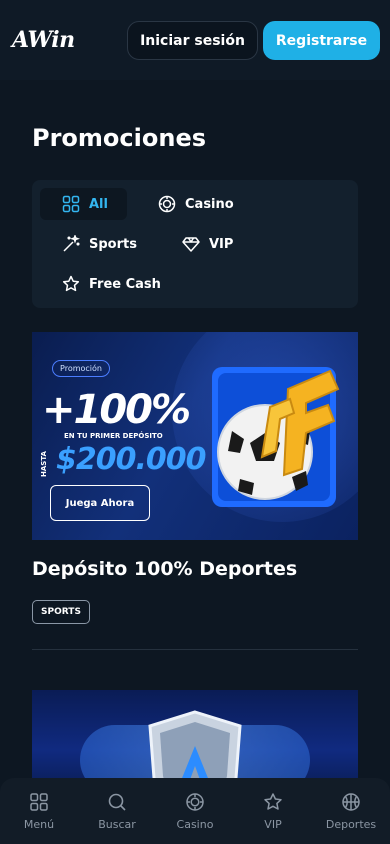  What do you see at coordinates (117, 802) in the screenshot?
I see `search-icon` at bounding box center [117, 802].